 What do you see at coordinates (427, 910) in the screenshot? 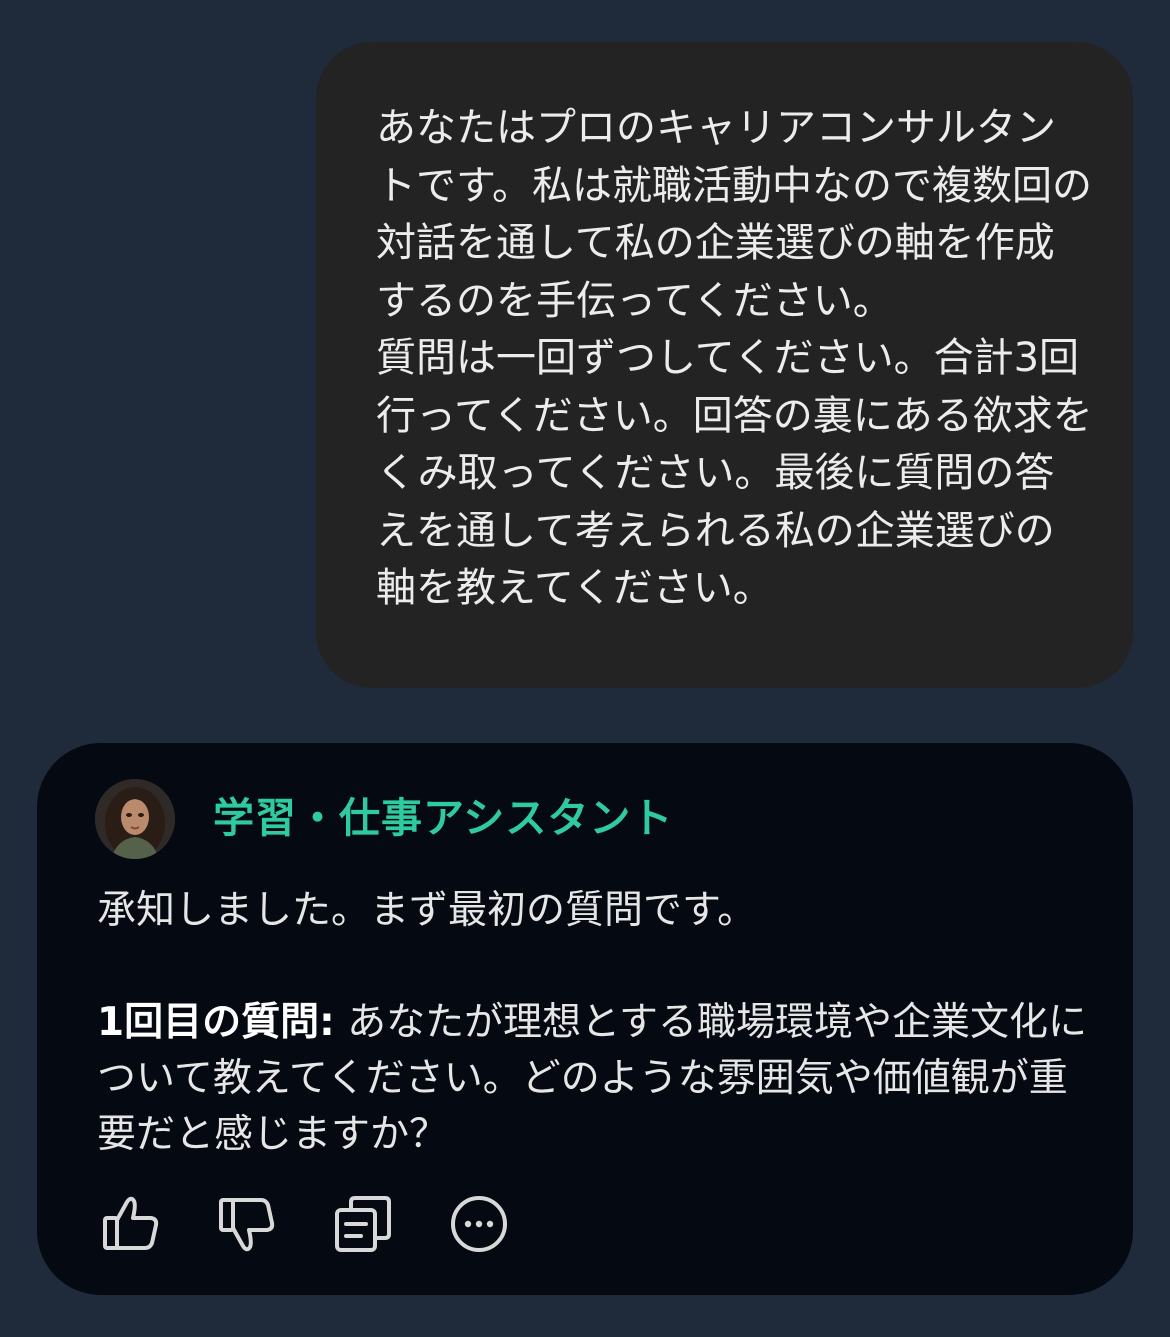
I see `assistant-intro-text: 承知しました。まず最初の質問です。` at bounding box center [427, 910].